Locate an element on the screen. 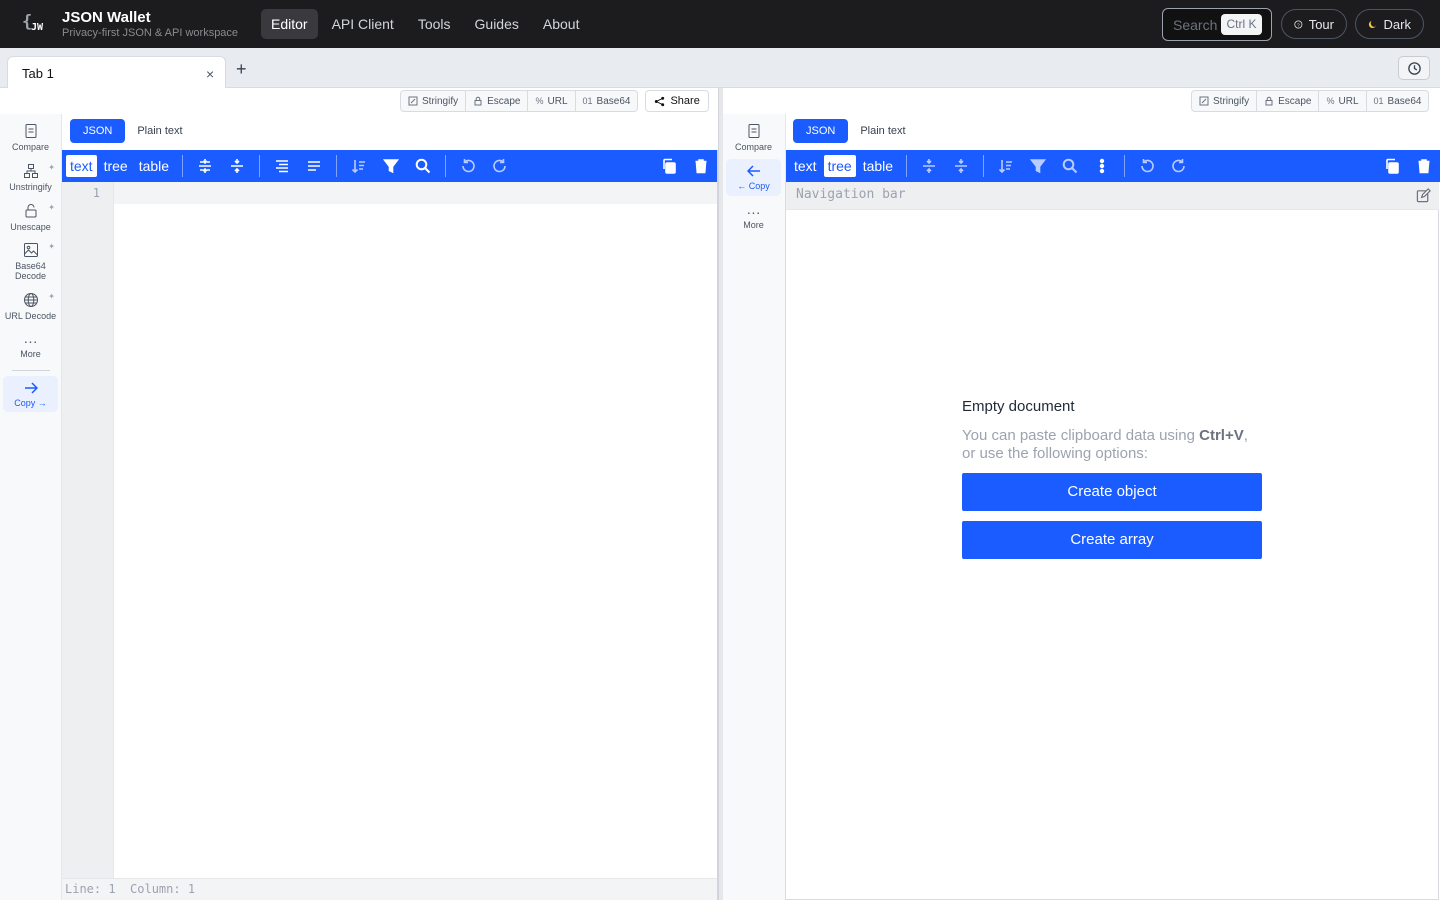 The height and width of the screenshot is (900, 1440). left-transform-row: Stringify Escape % URL 01 Base64 Share is located at coordinates (554, 101).